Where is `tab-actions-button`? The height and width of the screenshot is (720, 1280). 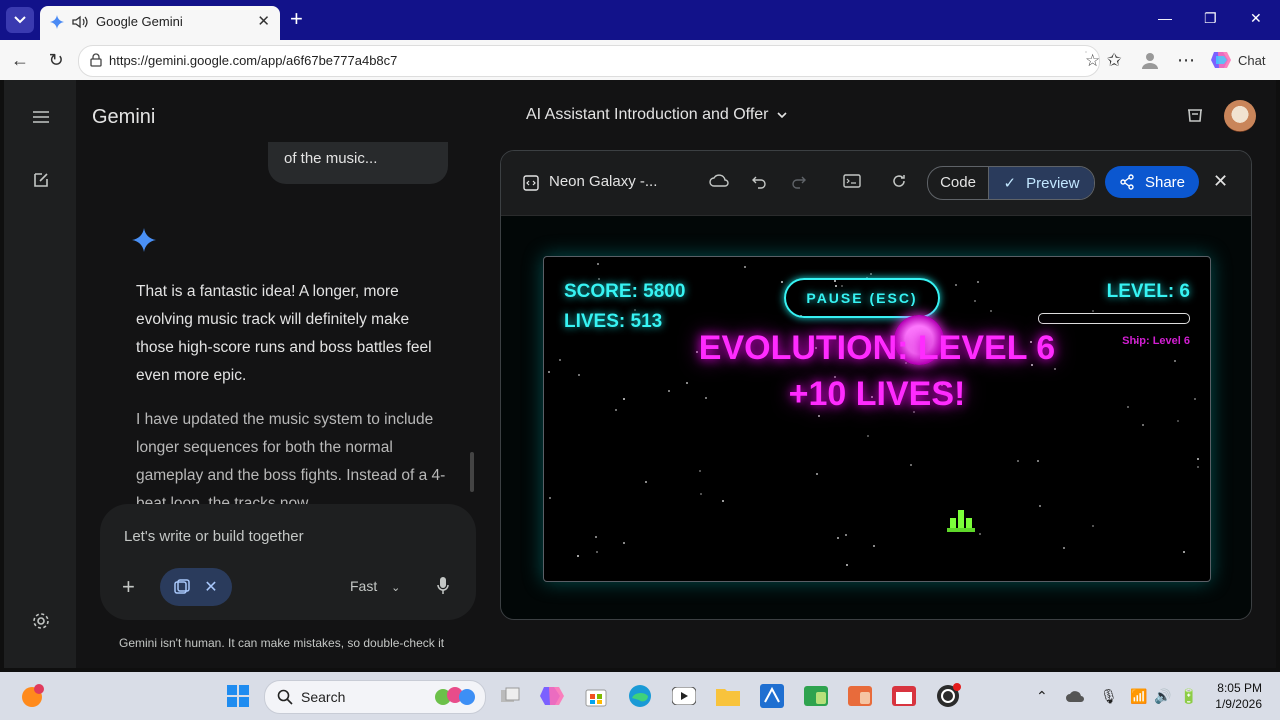
tab-actions-button is located at coordinates (20, 20).